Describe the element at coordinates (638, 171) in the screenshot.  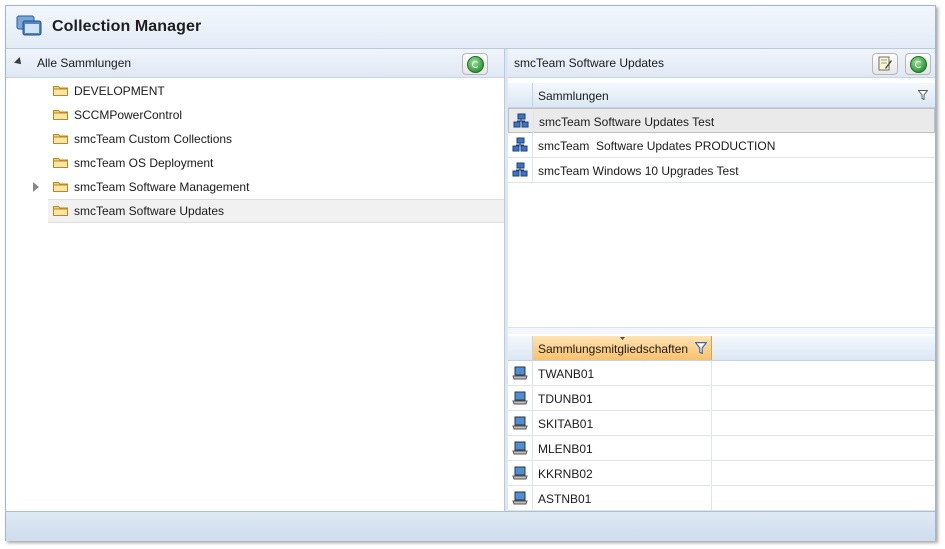
I see `collection-name: smcTeam Windows 10 Upgrades Test` at that location.